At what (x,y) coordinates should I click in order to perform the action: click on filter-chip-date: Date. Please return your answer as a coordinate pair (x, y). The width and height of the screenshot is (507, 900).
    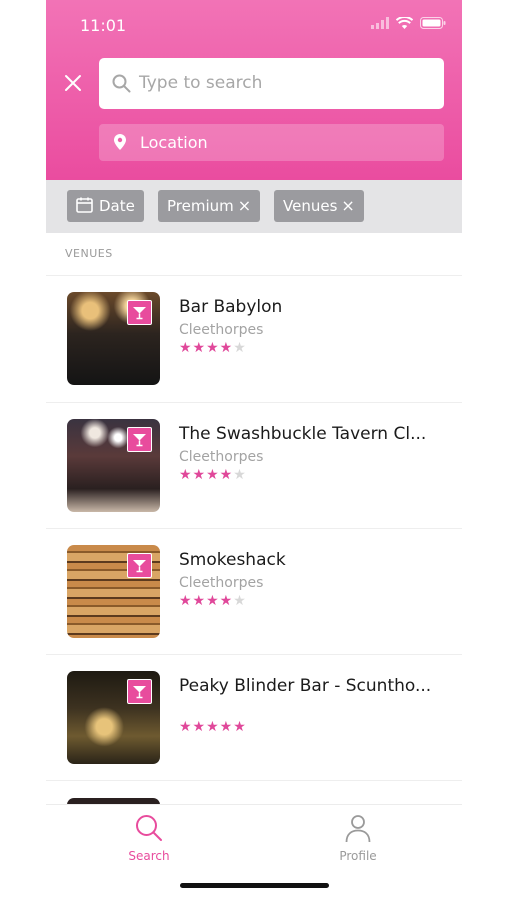
    Looking at the image, I should click on (105, 206).